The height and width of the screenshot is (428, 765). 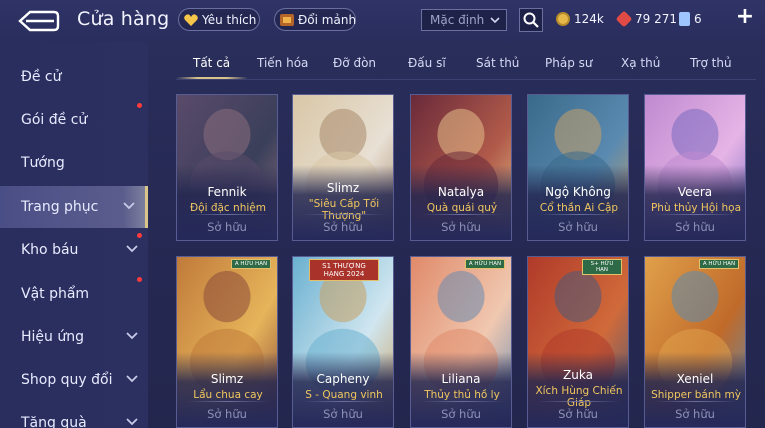 What do you see at coordinates (695, 167) in the screenshot?
I see `skin-card: Veera Phù thủy Hội họa Sở hữu` at bounding box center [695, 167].